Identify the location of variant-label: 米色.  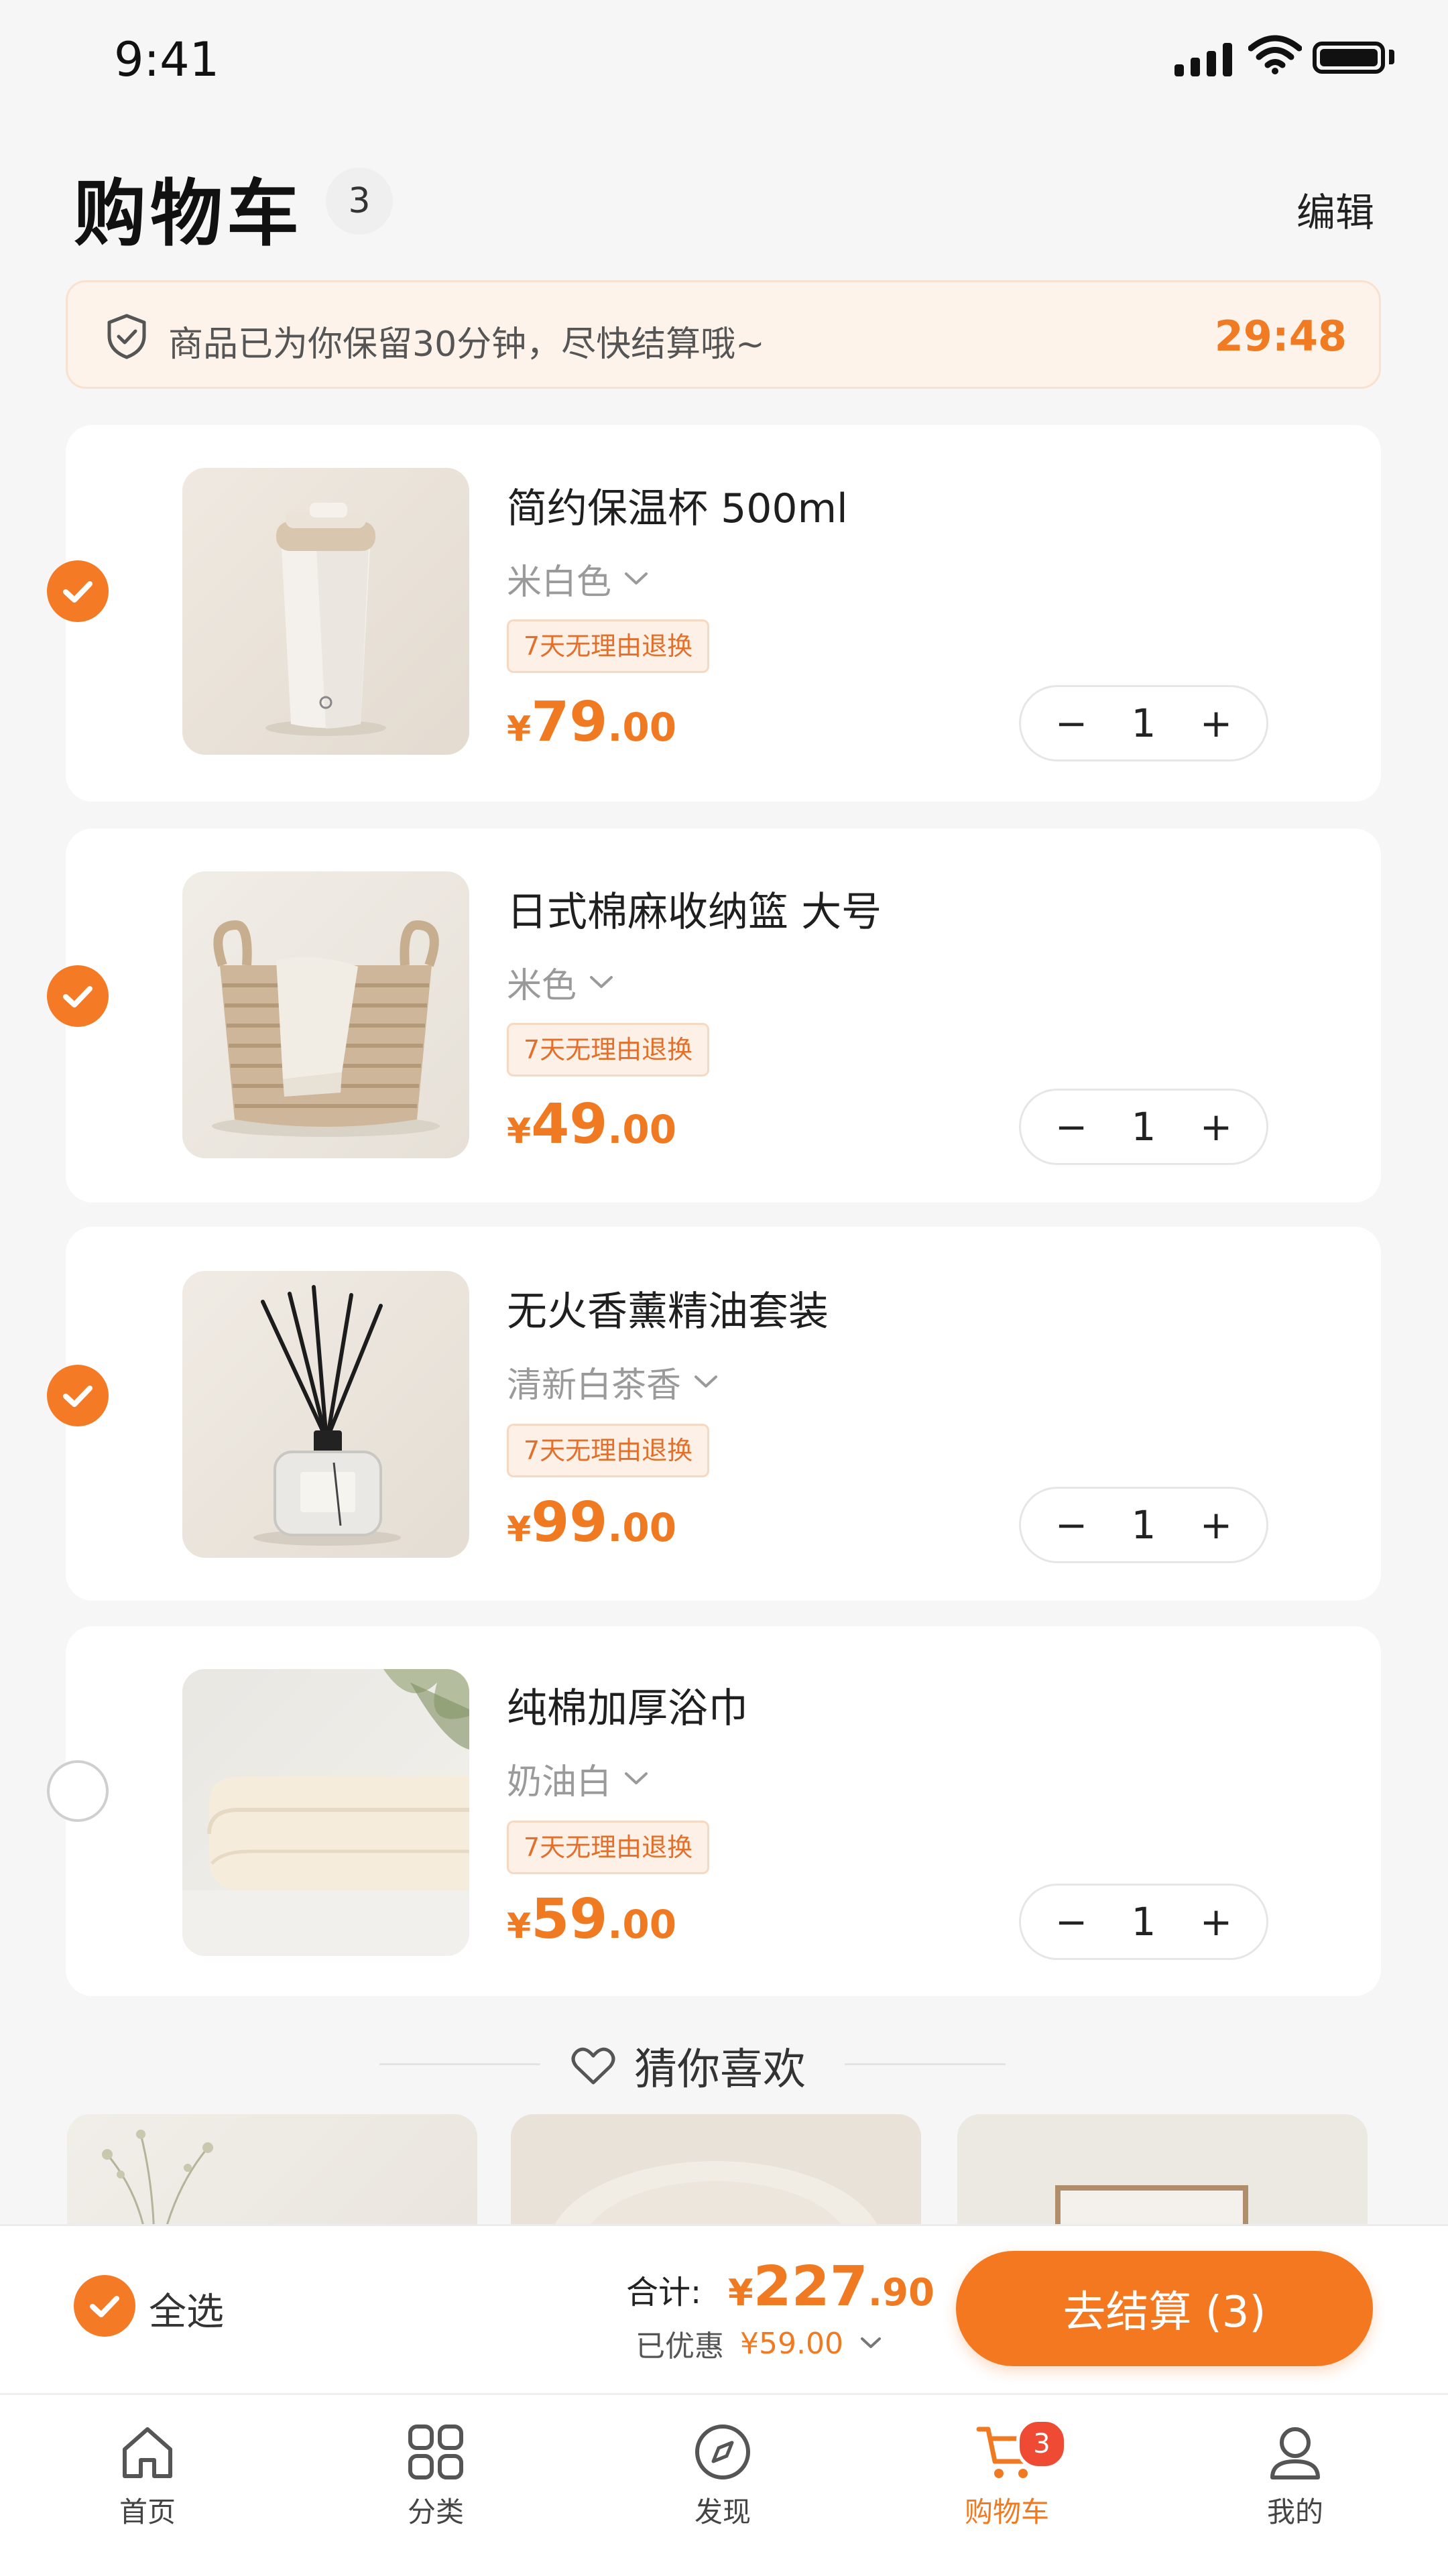
(542, 986).